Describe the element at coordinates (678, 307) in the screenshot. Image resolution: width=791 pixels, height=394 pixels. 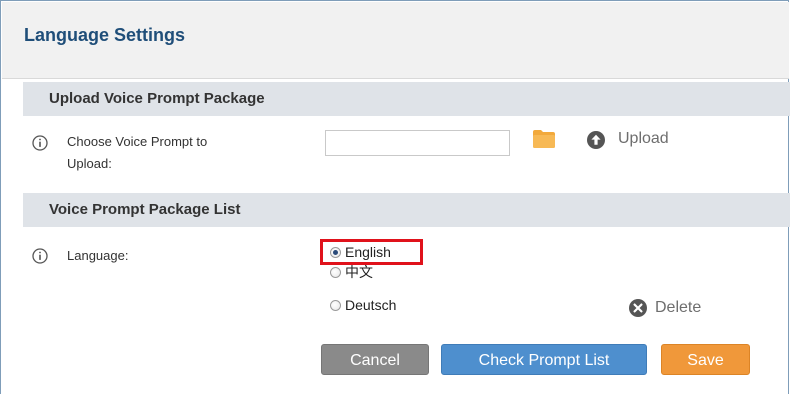
I see `delete-label: Delete` at that location.